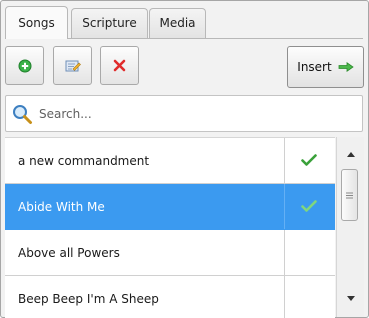 The image size is (369, 318). Describe the element at coordinates (36, 22) in the screenshot. I see `tab-songs: Songs` at that location.